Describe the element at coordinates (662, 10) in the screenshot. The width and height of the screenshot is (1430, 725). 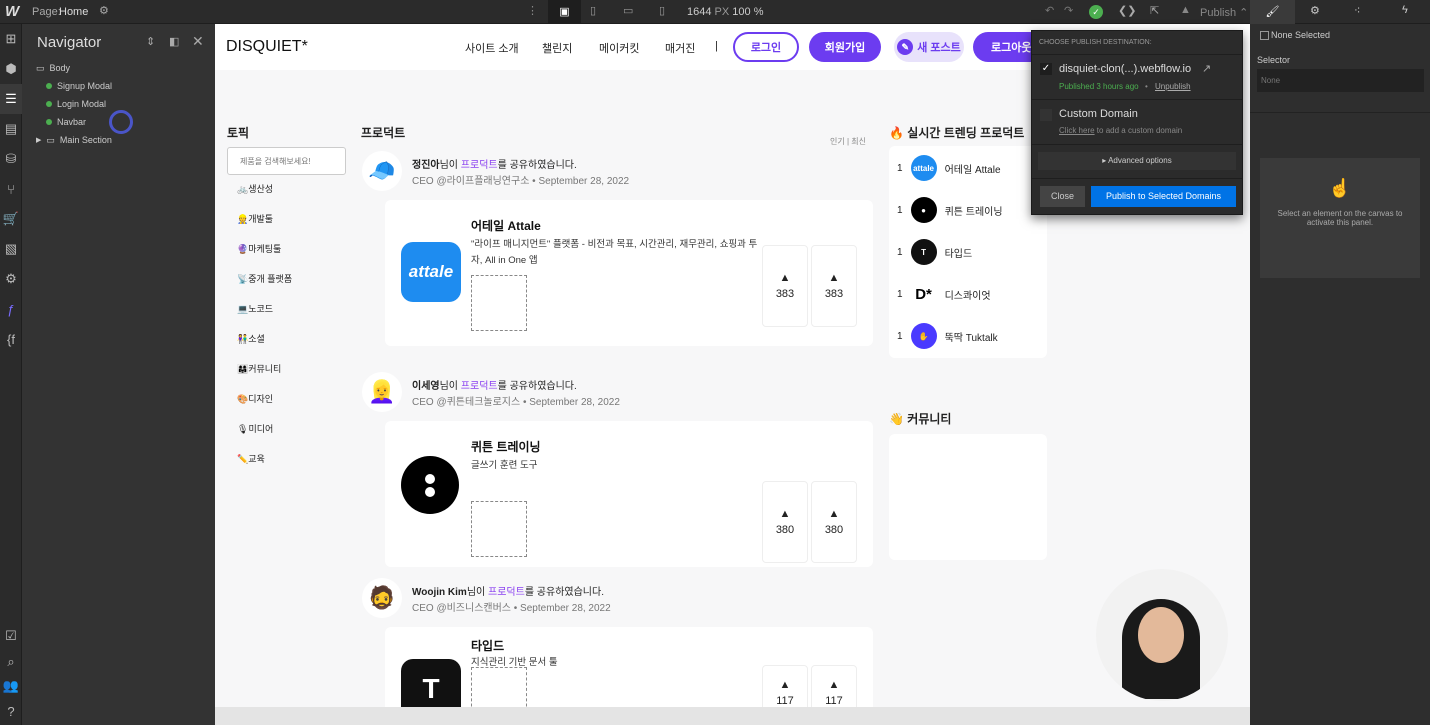
I see `mobile-breakpoint-icon: ▯` at that location.